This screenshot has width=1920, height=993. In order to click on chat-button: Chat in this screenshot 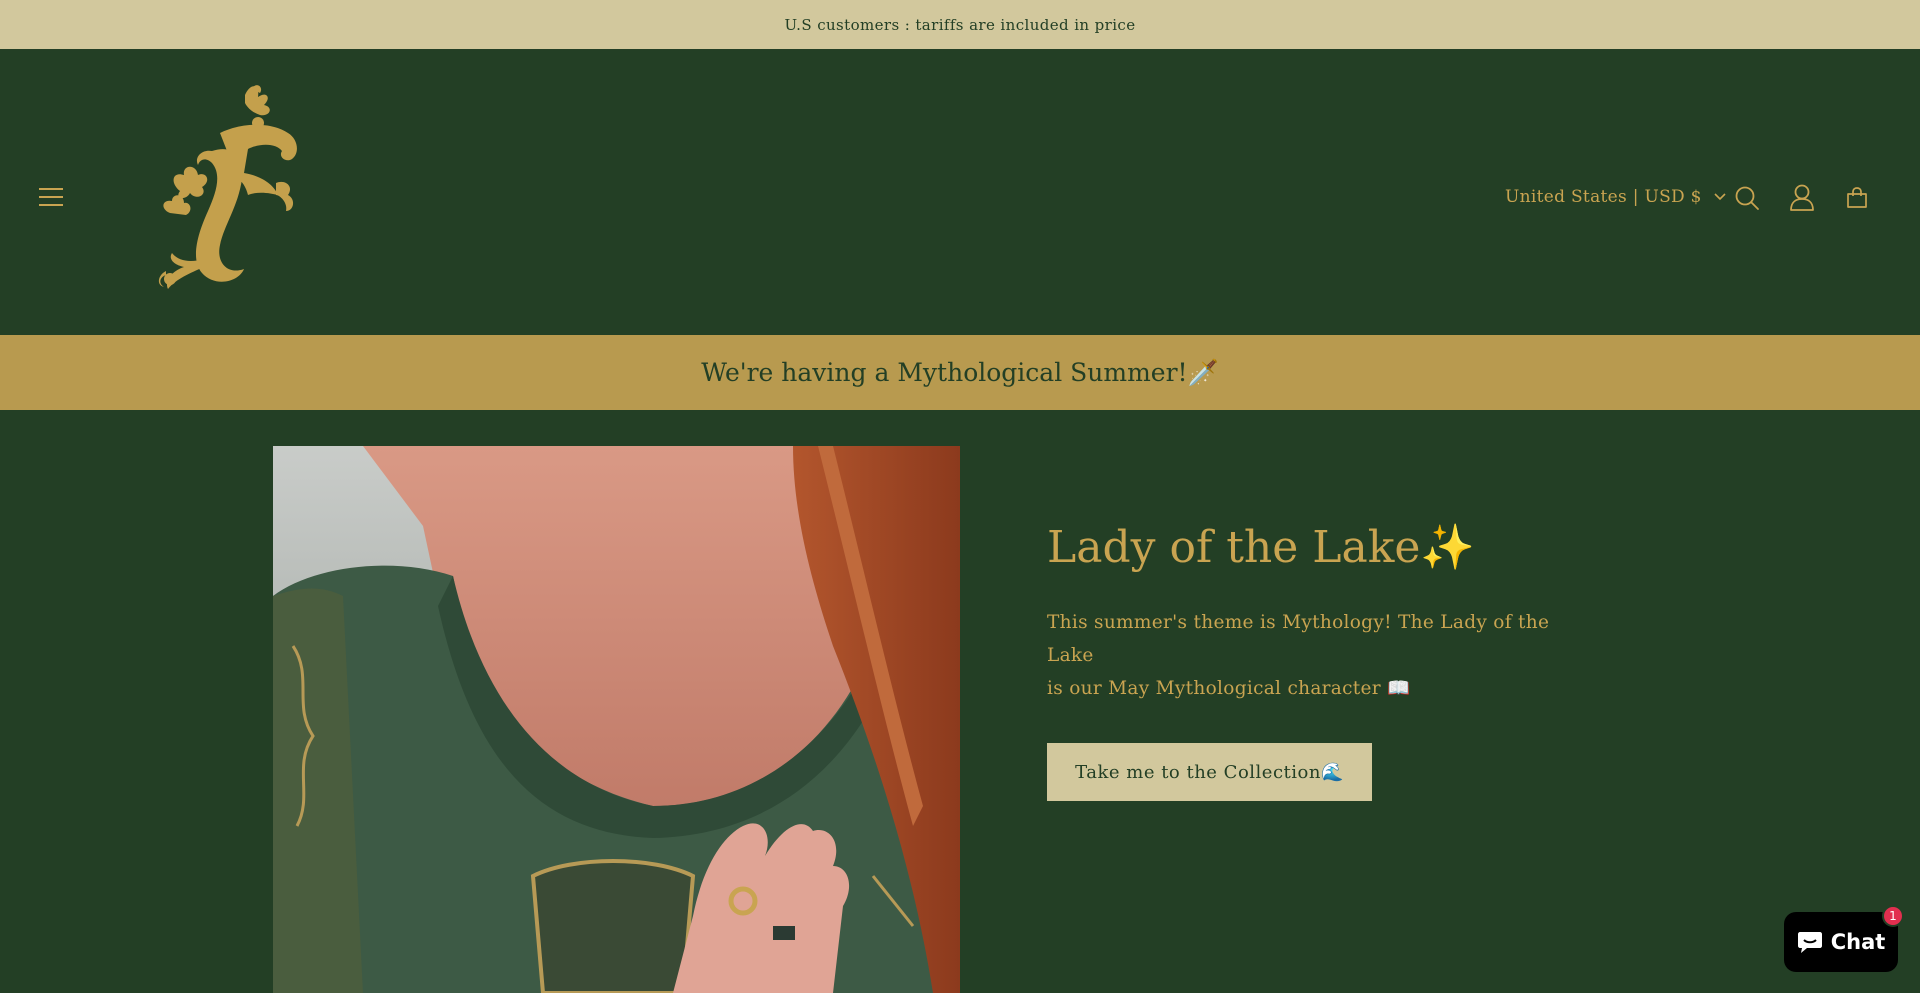, I will do `click(1841, 942)`.